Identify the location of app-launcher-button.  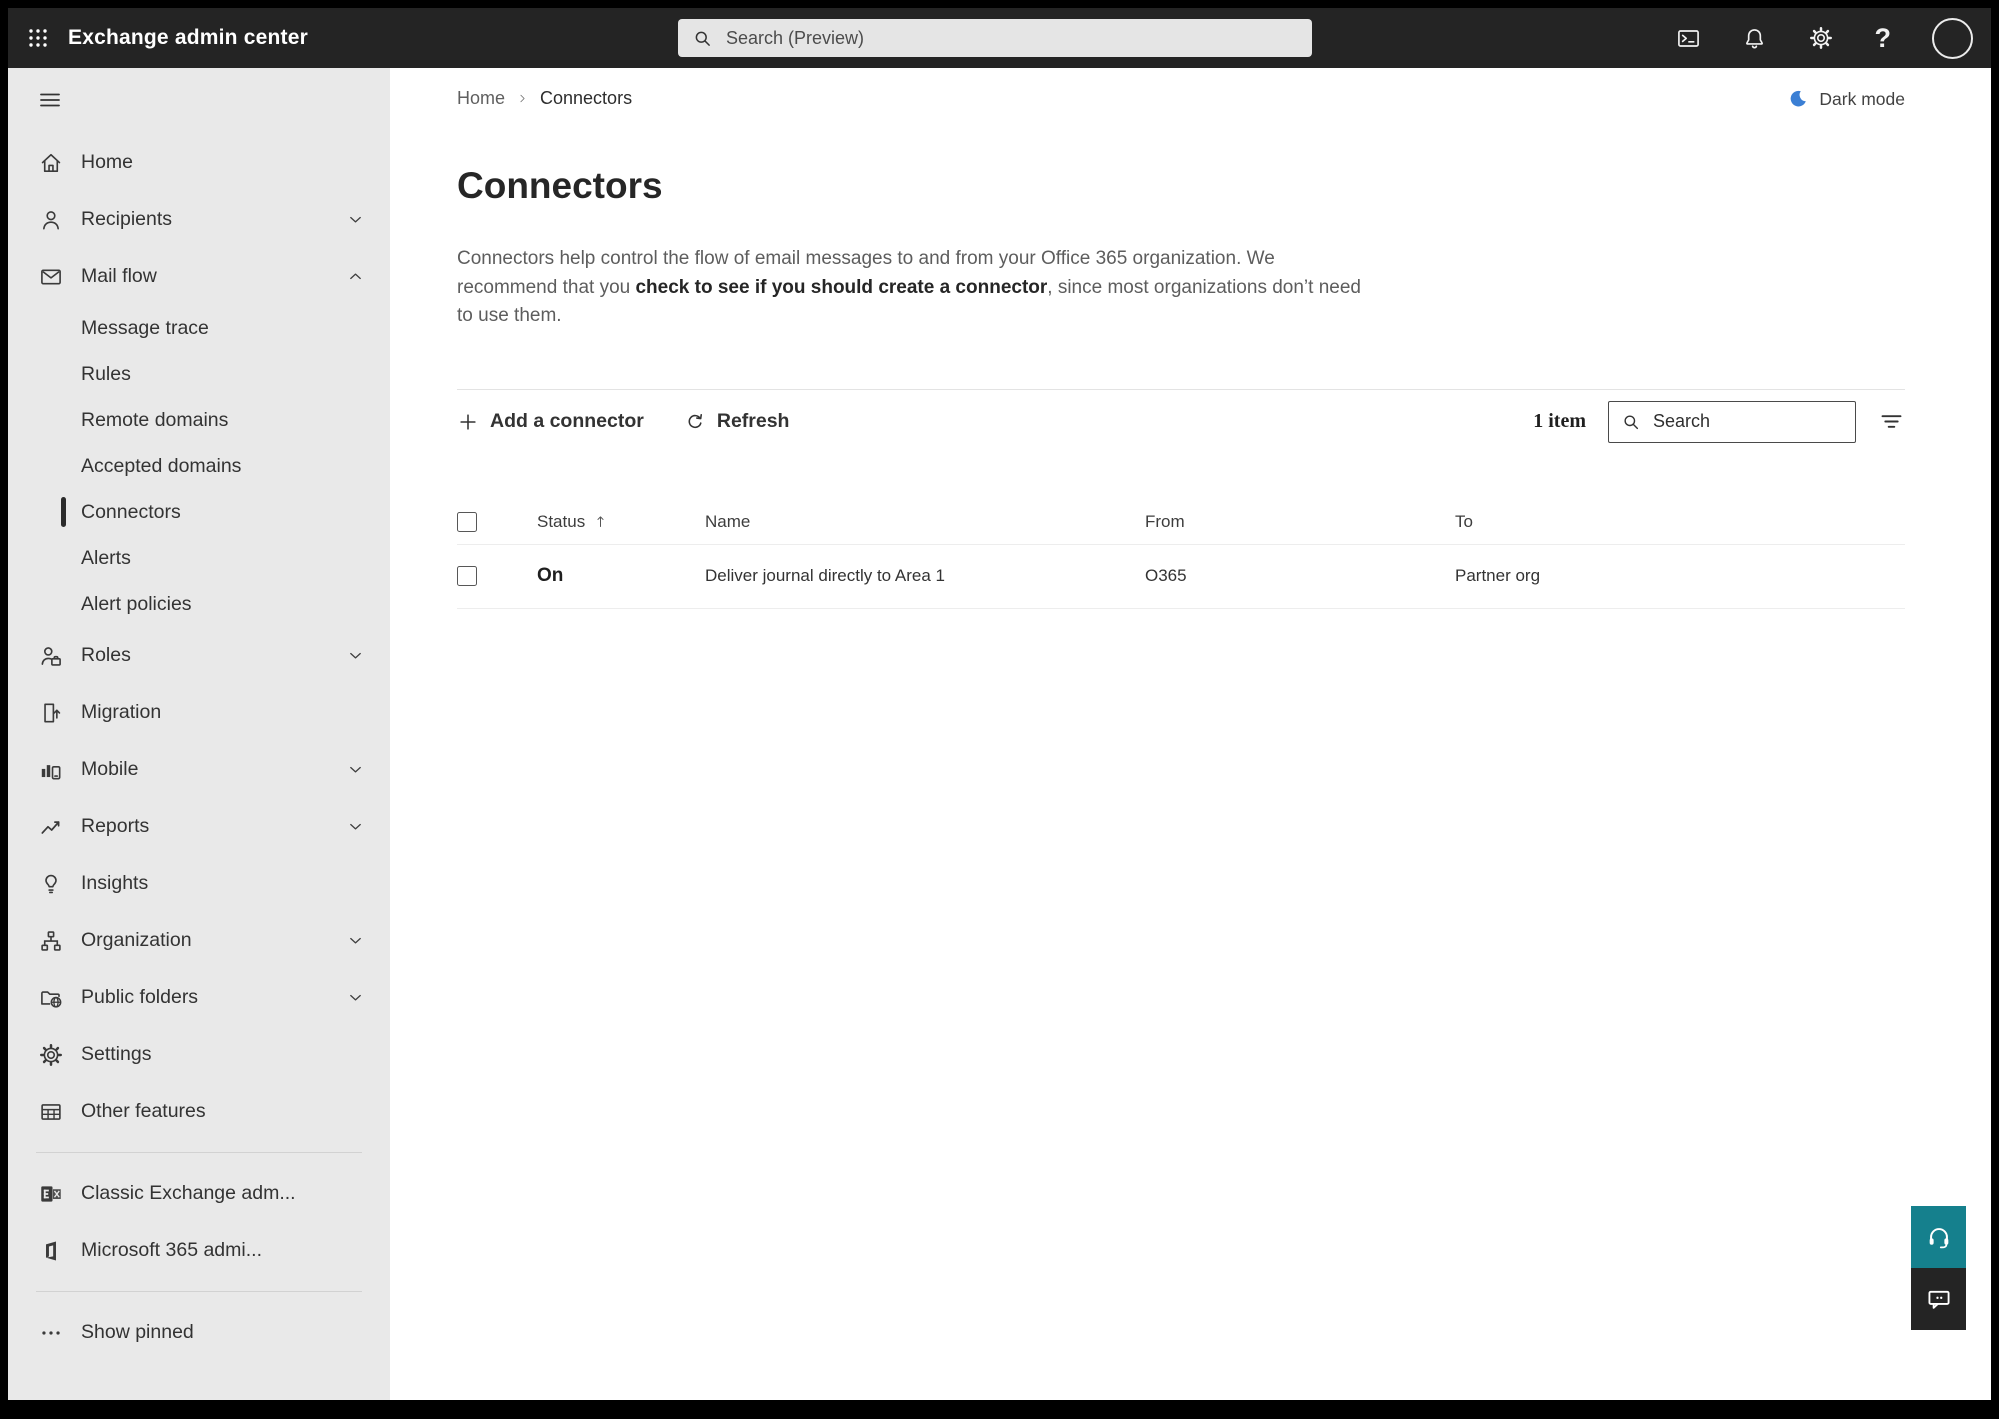
(38, 38).